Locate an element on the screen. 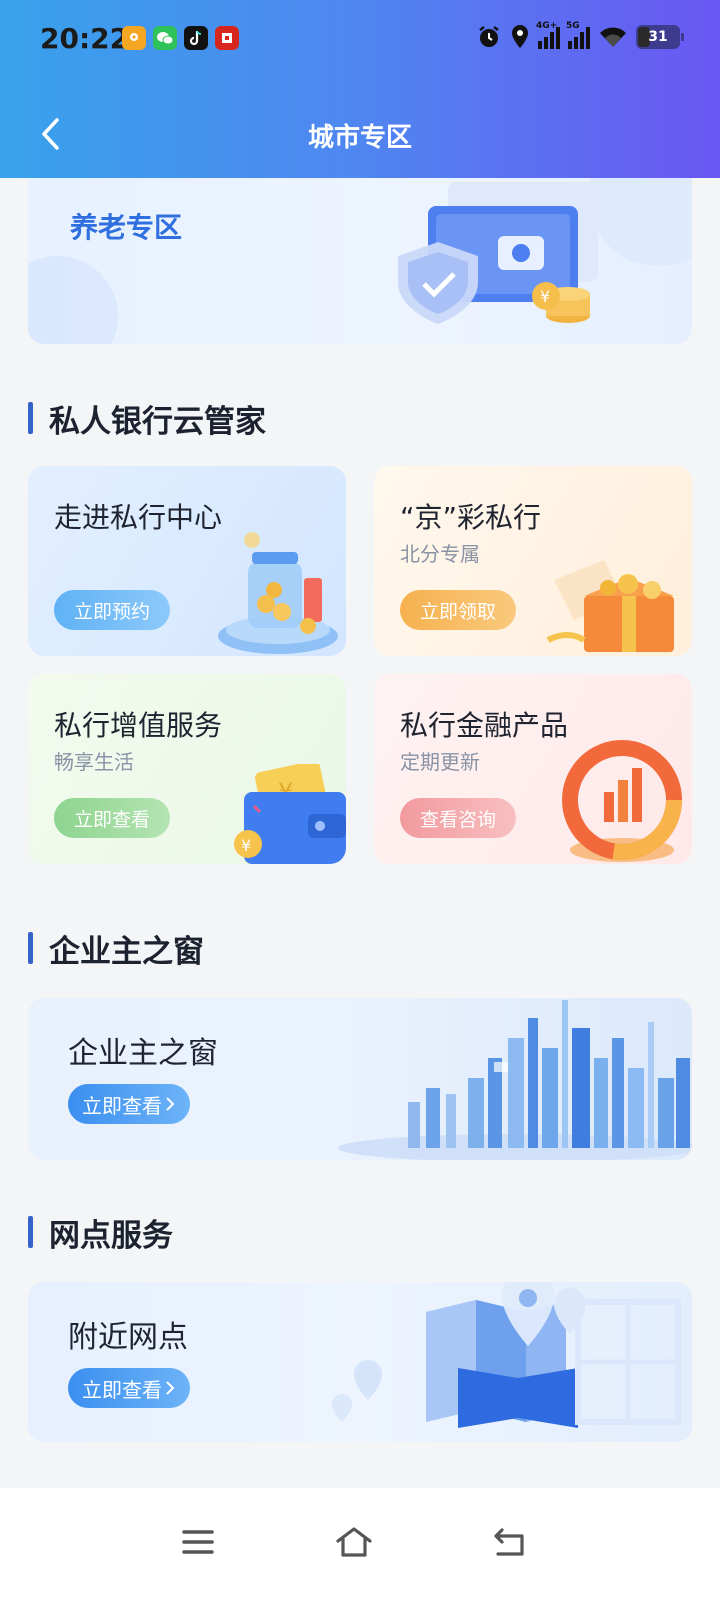 Image resolution: width=720 pixels, height=1600 pixels. menu-button is located at coordinates (198, 1542).